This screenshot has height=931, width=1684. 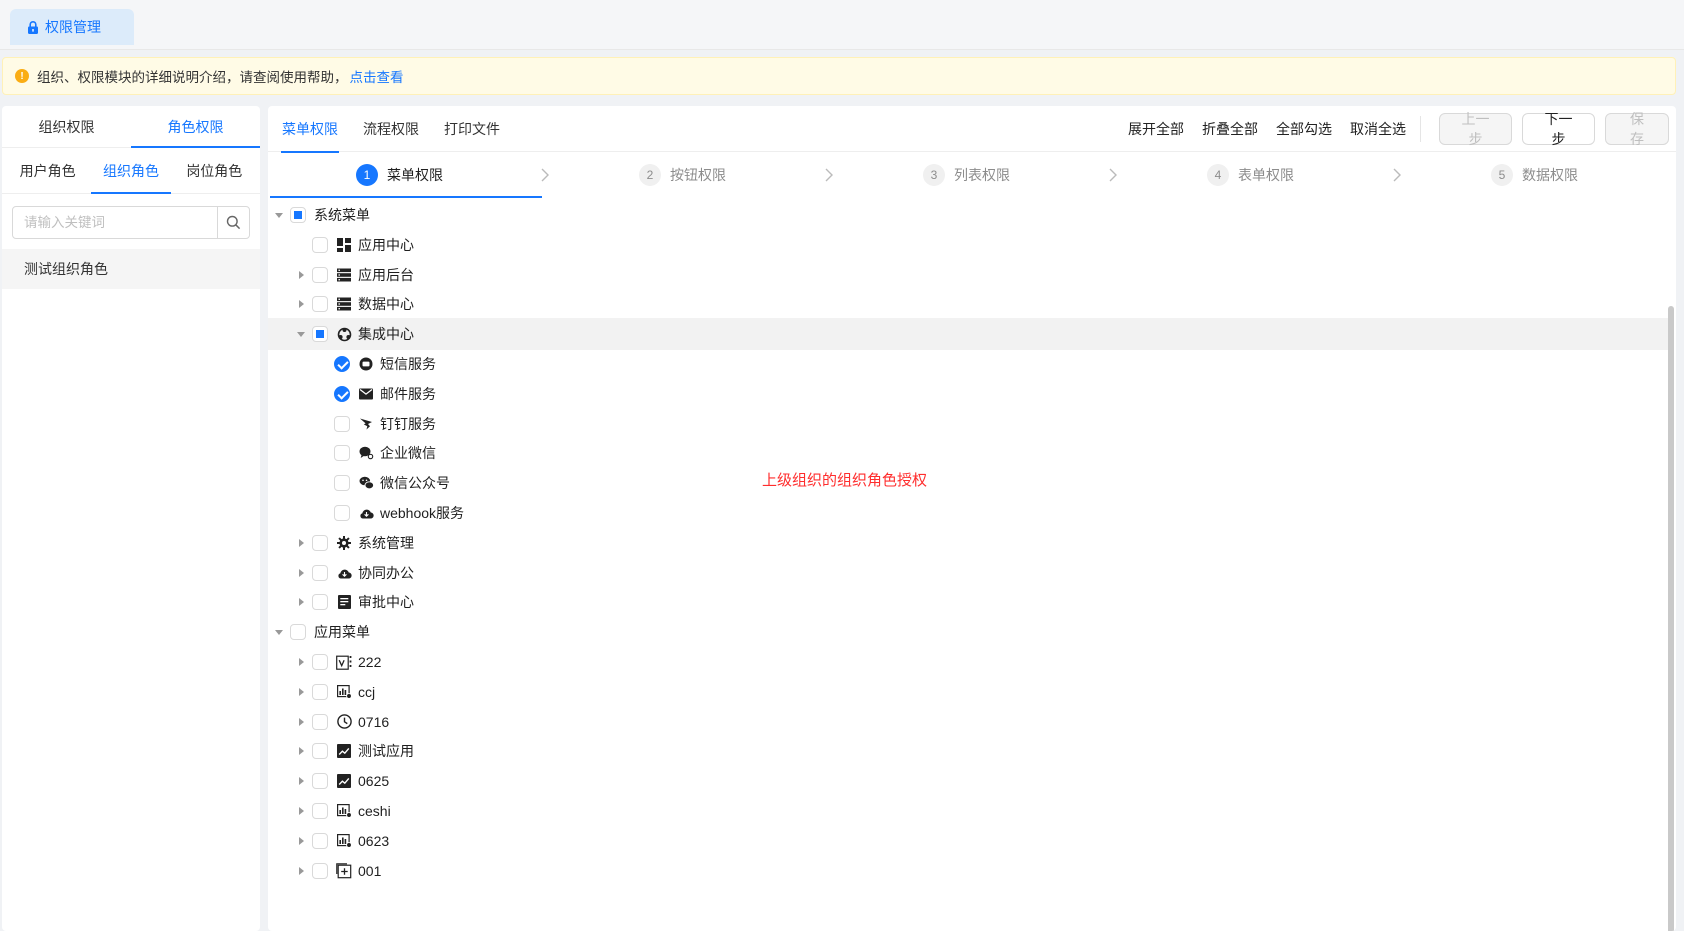 What do you see at coordinates (344, 543) in the screenshot?
I see `settings-icon` at bounding box center [344, 543].